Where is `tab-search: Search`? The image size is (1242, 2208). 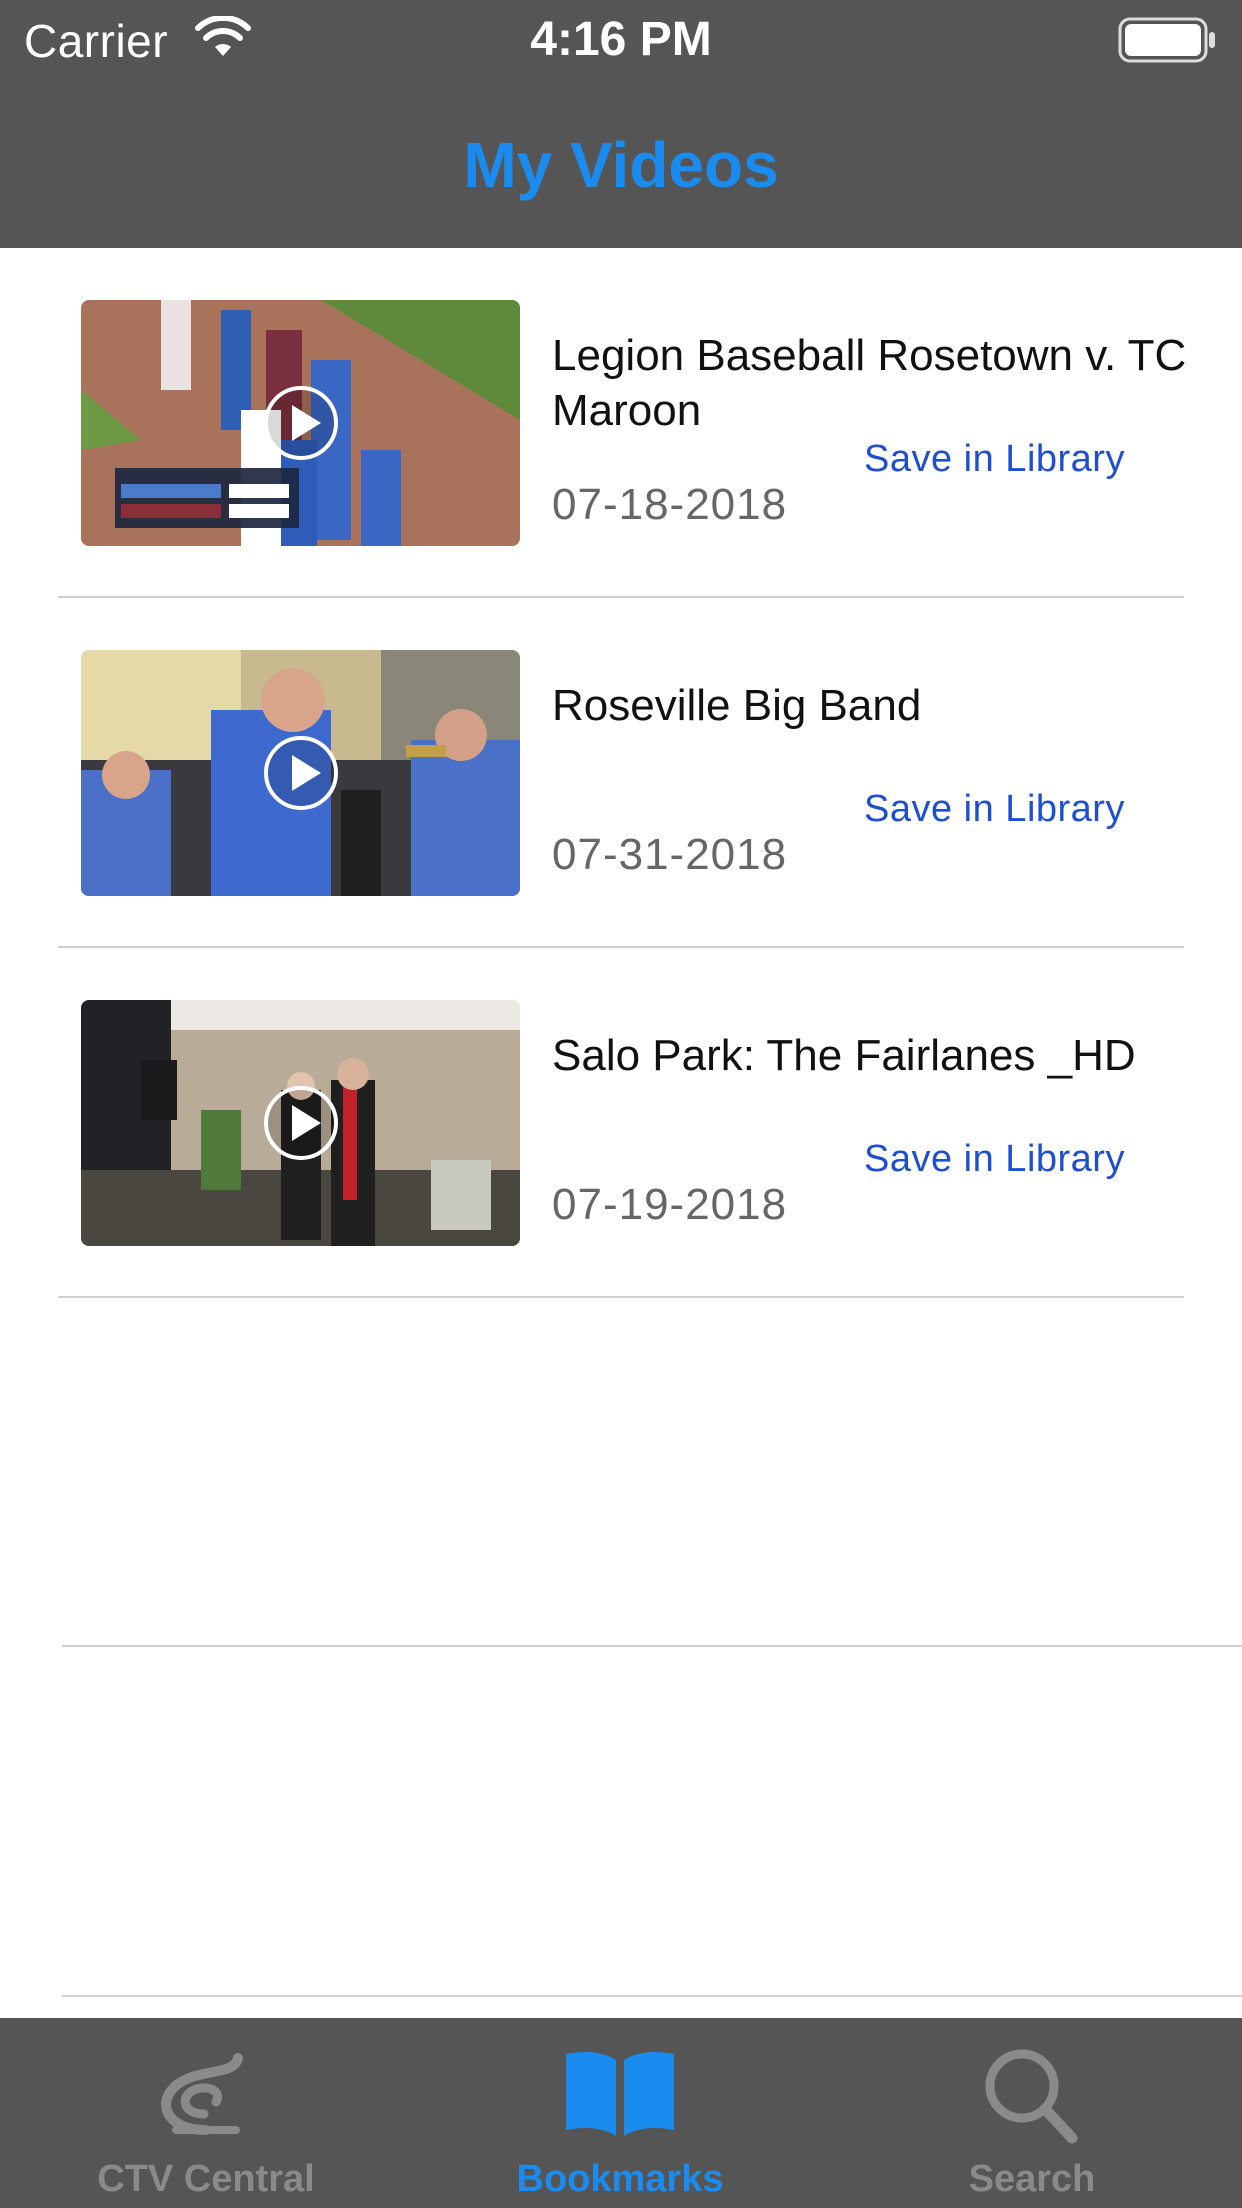 tab-search: Search is located at coordinates (1032, 2113).